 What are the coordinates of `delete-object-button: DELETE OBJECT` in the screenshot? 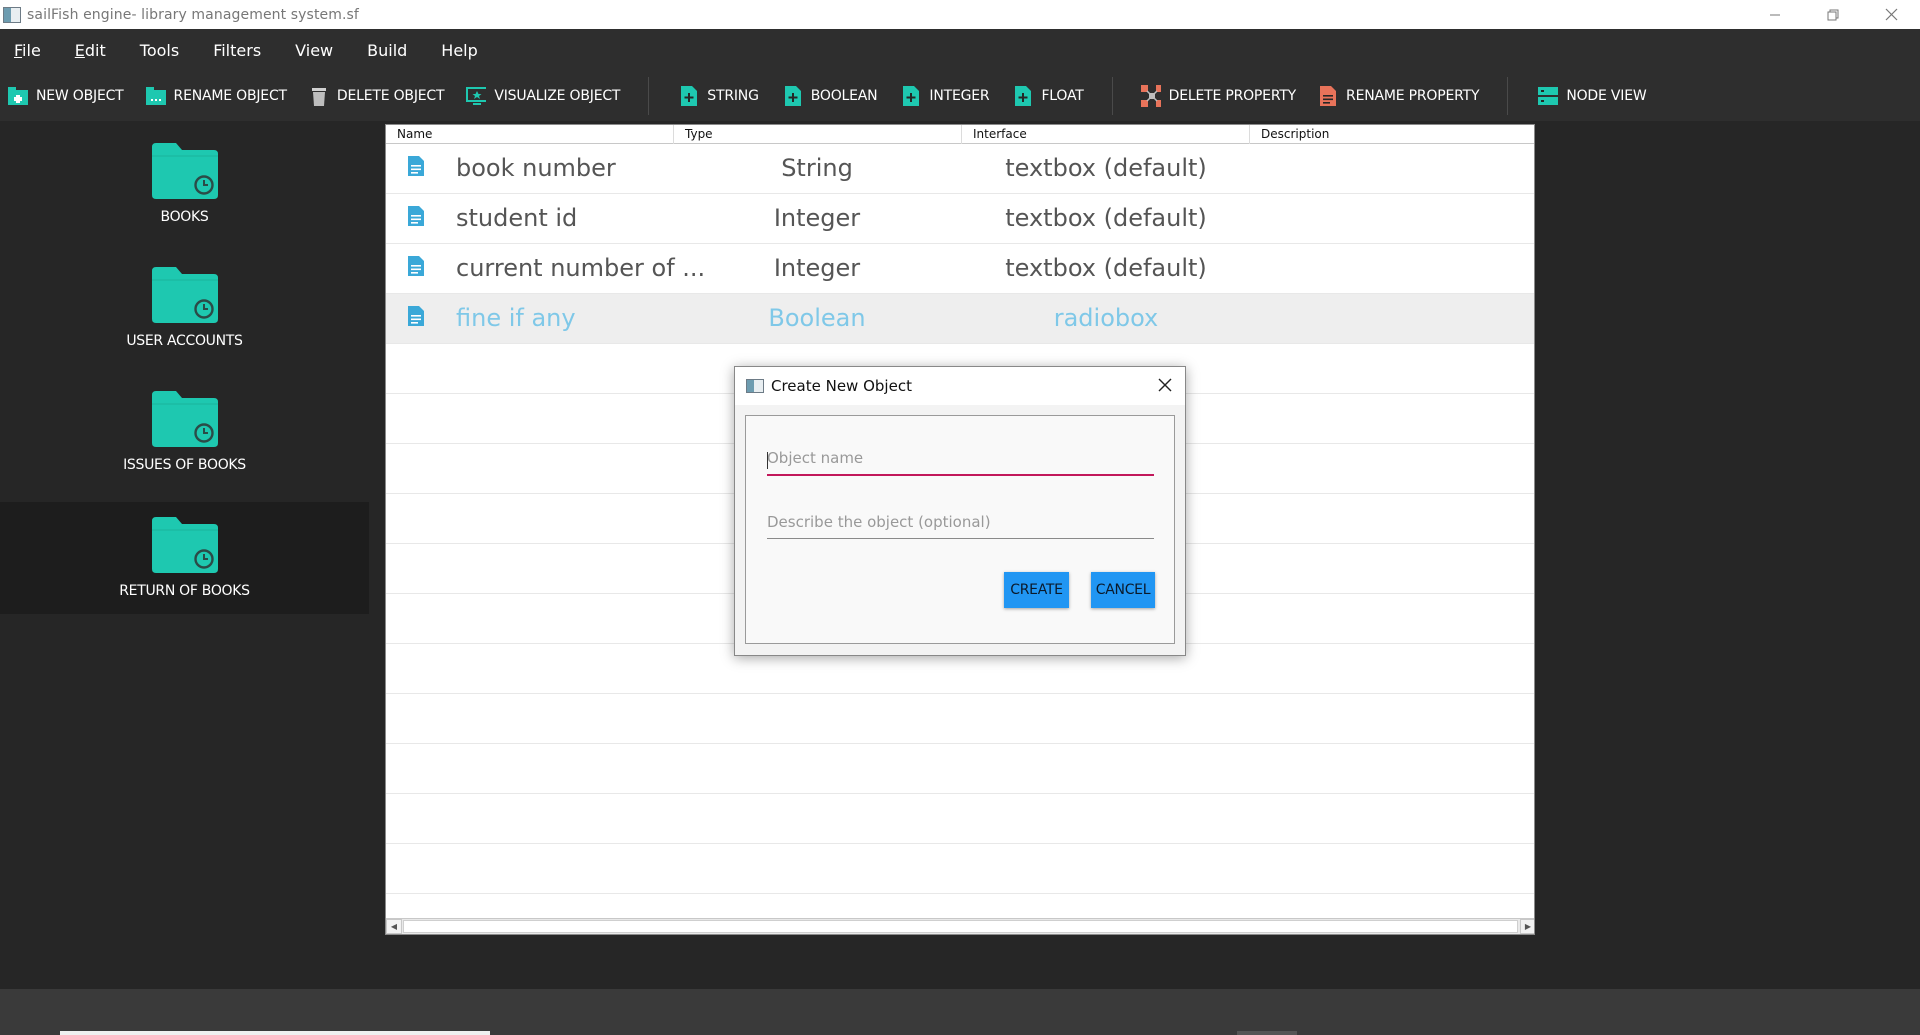 It's located at (377, 96).